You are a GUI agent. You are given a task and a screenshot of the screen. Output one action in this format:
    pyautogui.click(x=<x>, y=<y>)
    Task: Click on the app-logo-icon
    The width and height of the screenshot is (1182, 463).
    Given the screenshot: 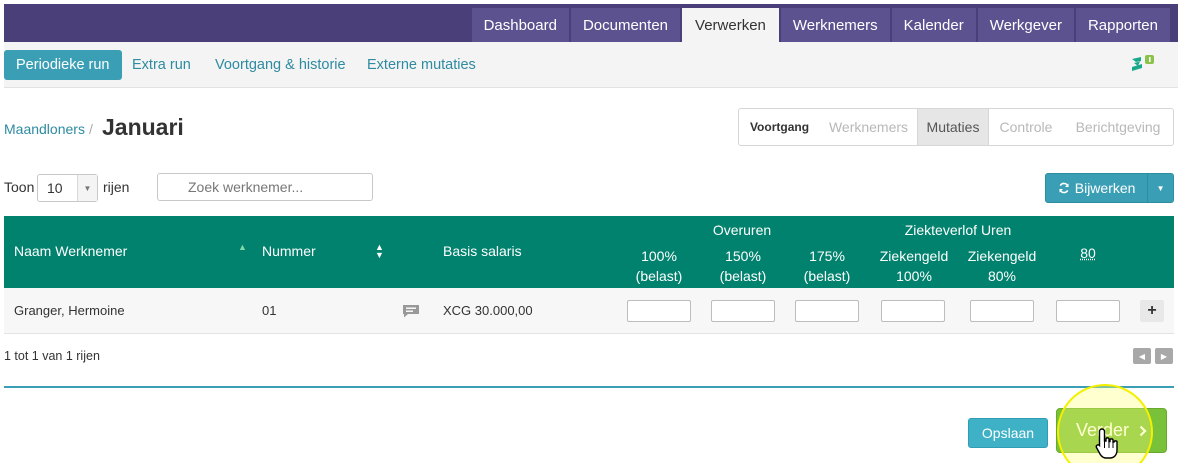 What is the action you would take?
    pyautogui.click(x=1143, y=64)
    